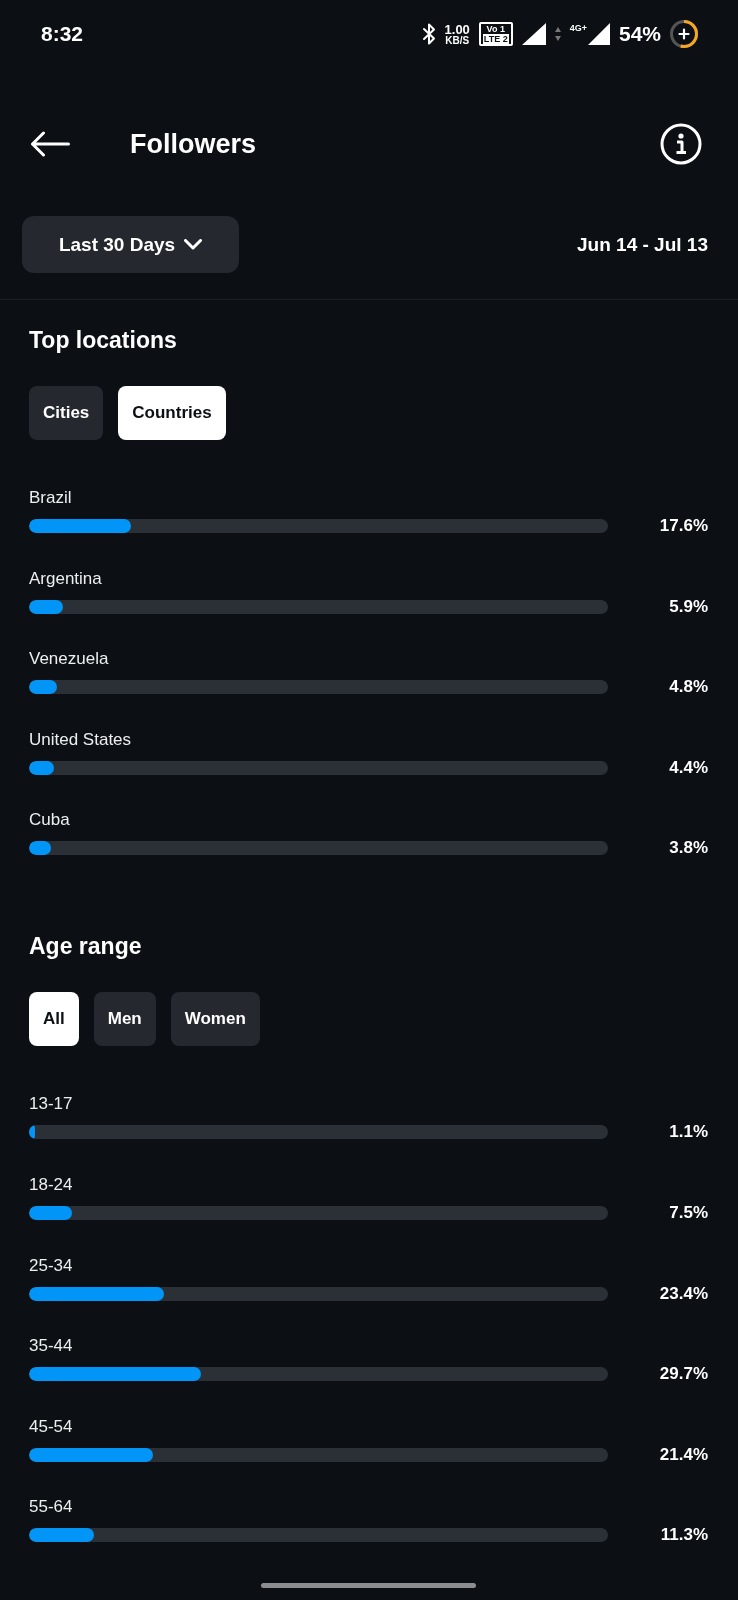 The image size is (738, 1600). Describe the element at coordinates (557, 34) in the screenshot. I see `data-transfer-icon` at that location.